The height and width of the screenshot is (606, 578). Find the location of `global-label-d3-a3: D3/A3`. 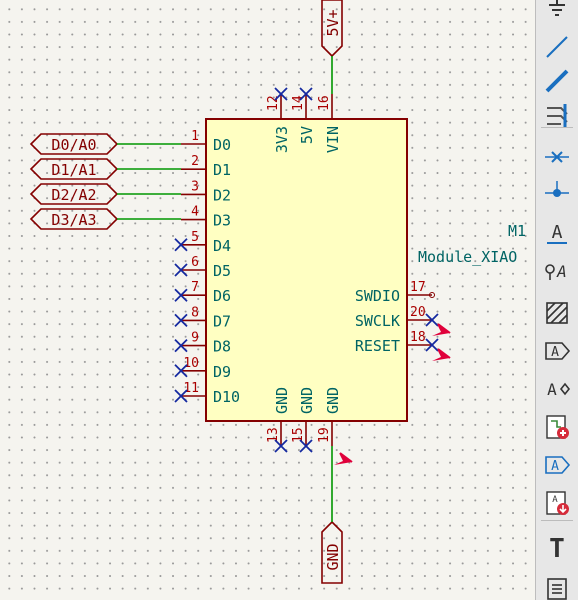

global-label-d3-a3: D3/A3 is located at coordinates (74, 219).